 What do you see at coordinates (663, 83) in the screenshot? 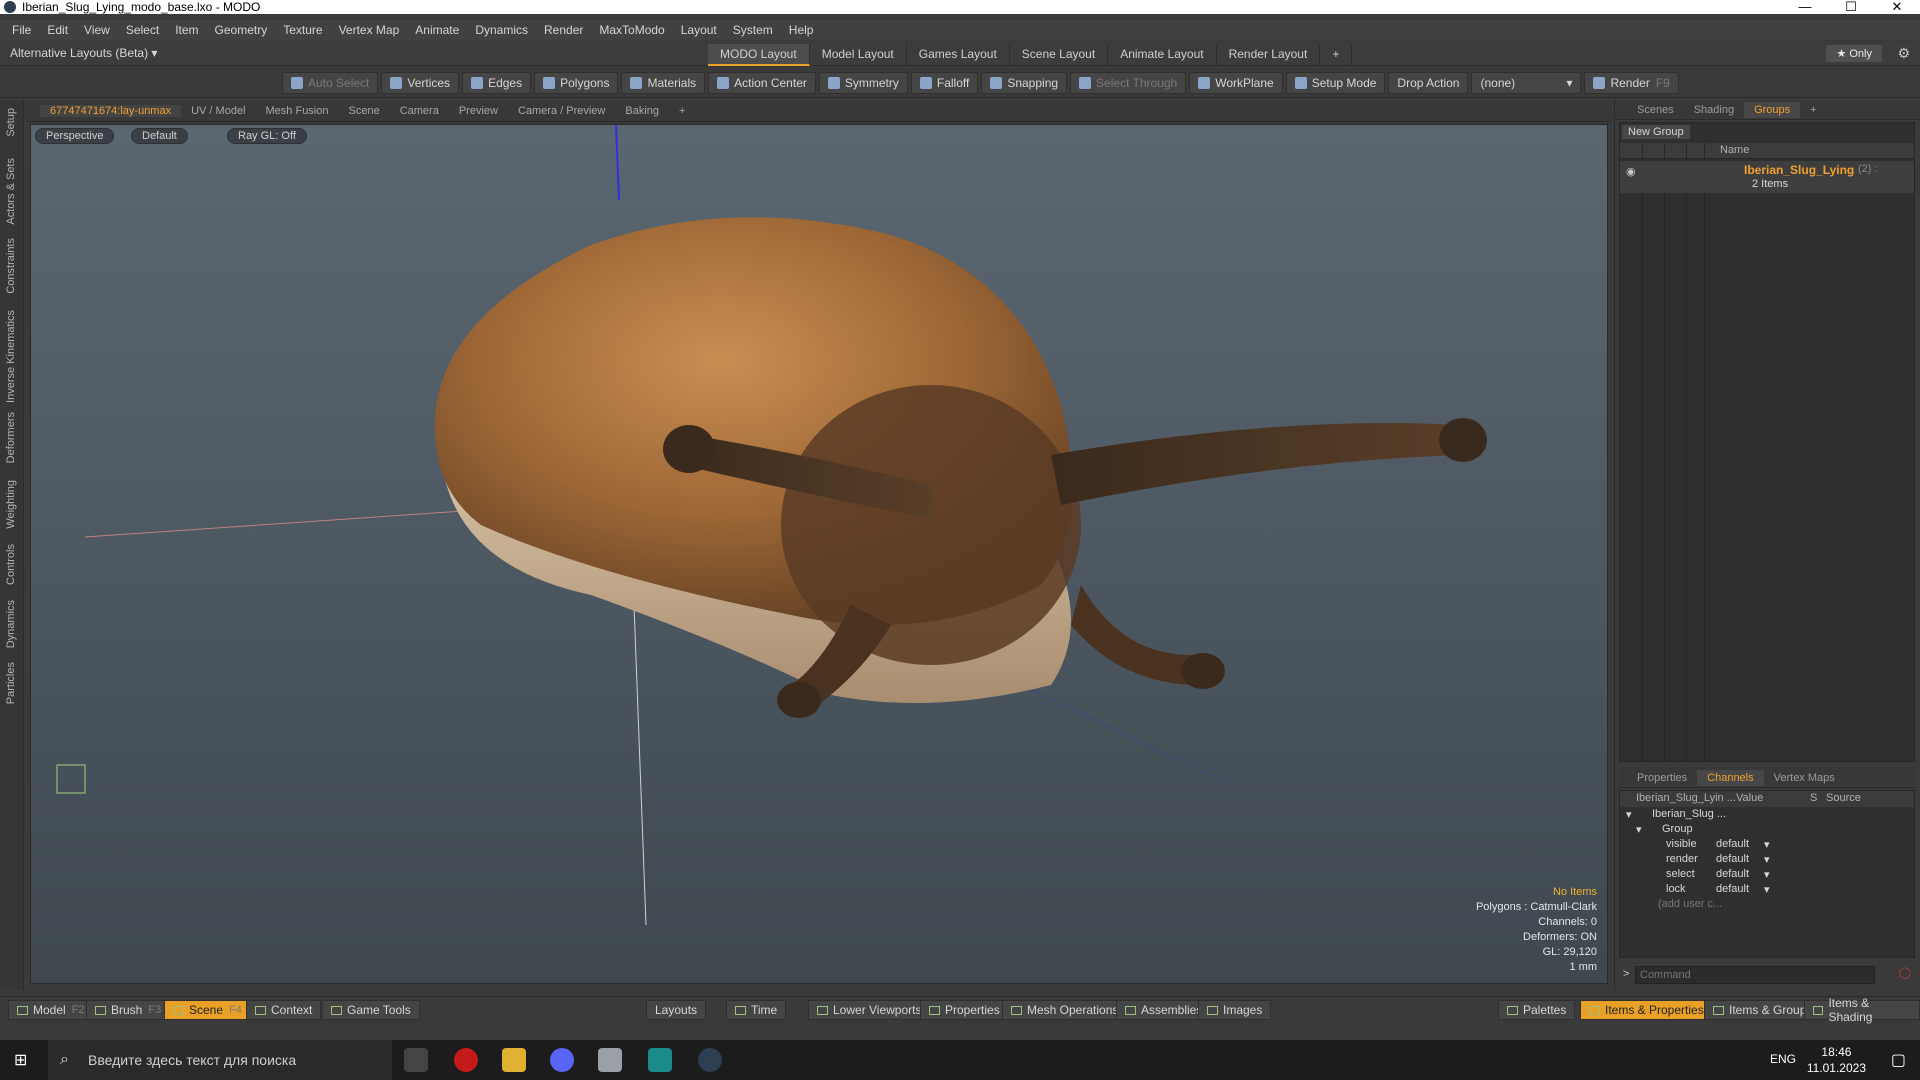
I see `materials-button: Materials` at bounding box center [663, 83].